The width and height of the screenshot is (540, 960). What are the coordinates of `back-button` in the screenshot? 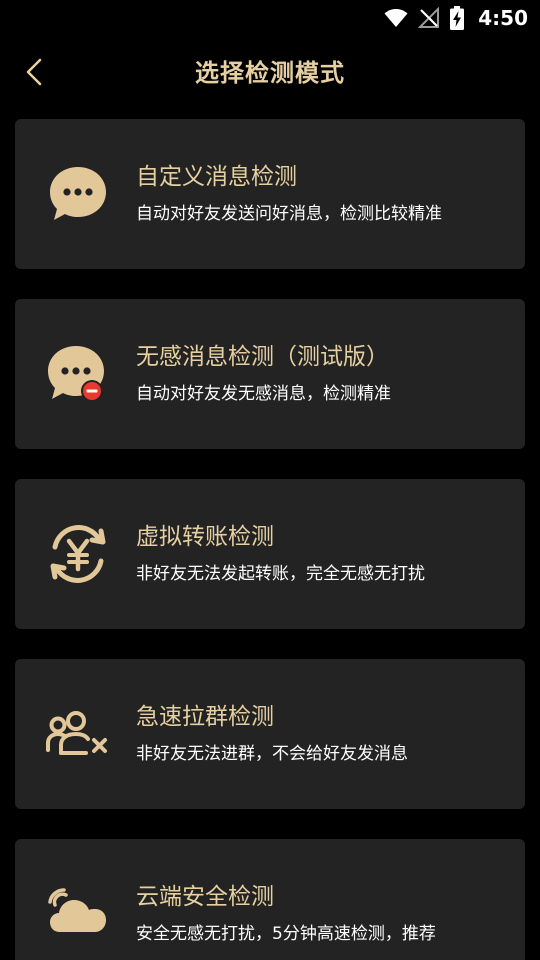 It's located at (34, 72).